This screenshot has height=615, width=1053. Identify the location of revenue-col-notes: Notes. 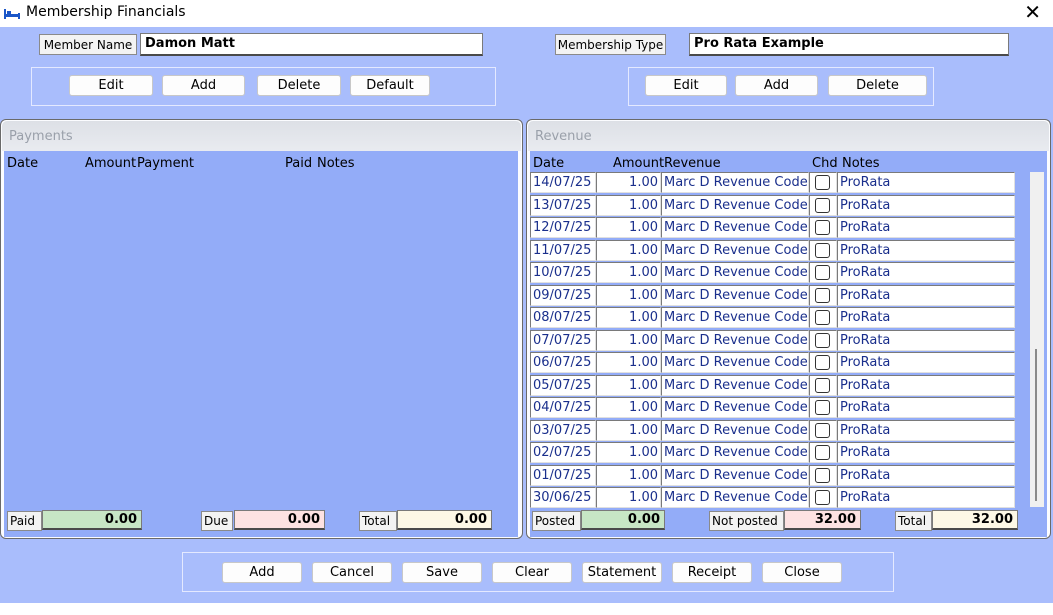
(861, 163).